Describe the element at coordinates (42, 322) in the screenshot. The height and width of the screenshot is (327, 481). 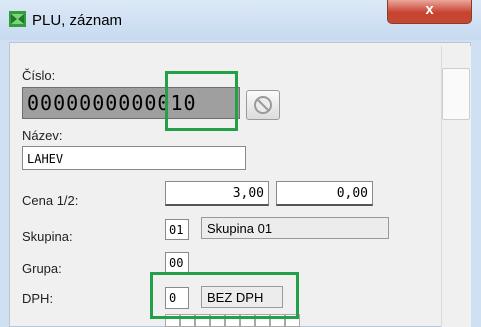
I see `next-row-label` at that location.